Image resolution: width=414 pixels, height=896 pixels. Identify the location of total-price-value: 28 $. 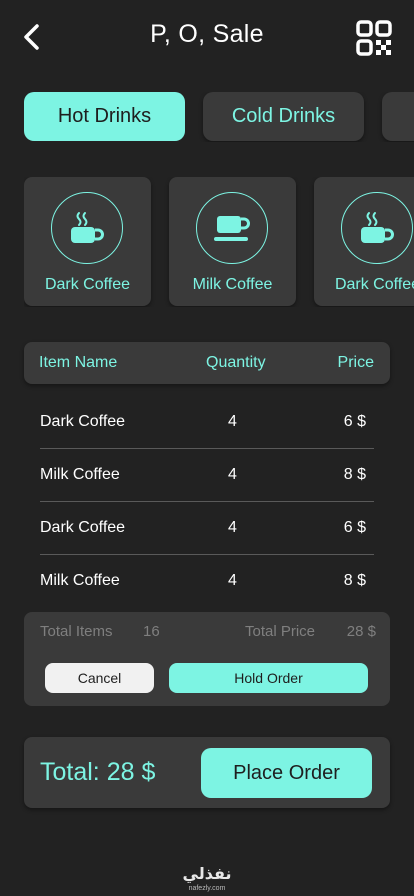
(361, 631).